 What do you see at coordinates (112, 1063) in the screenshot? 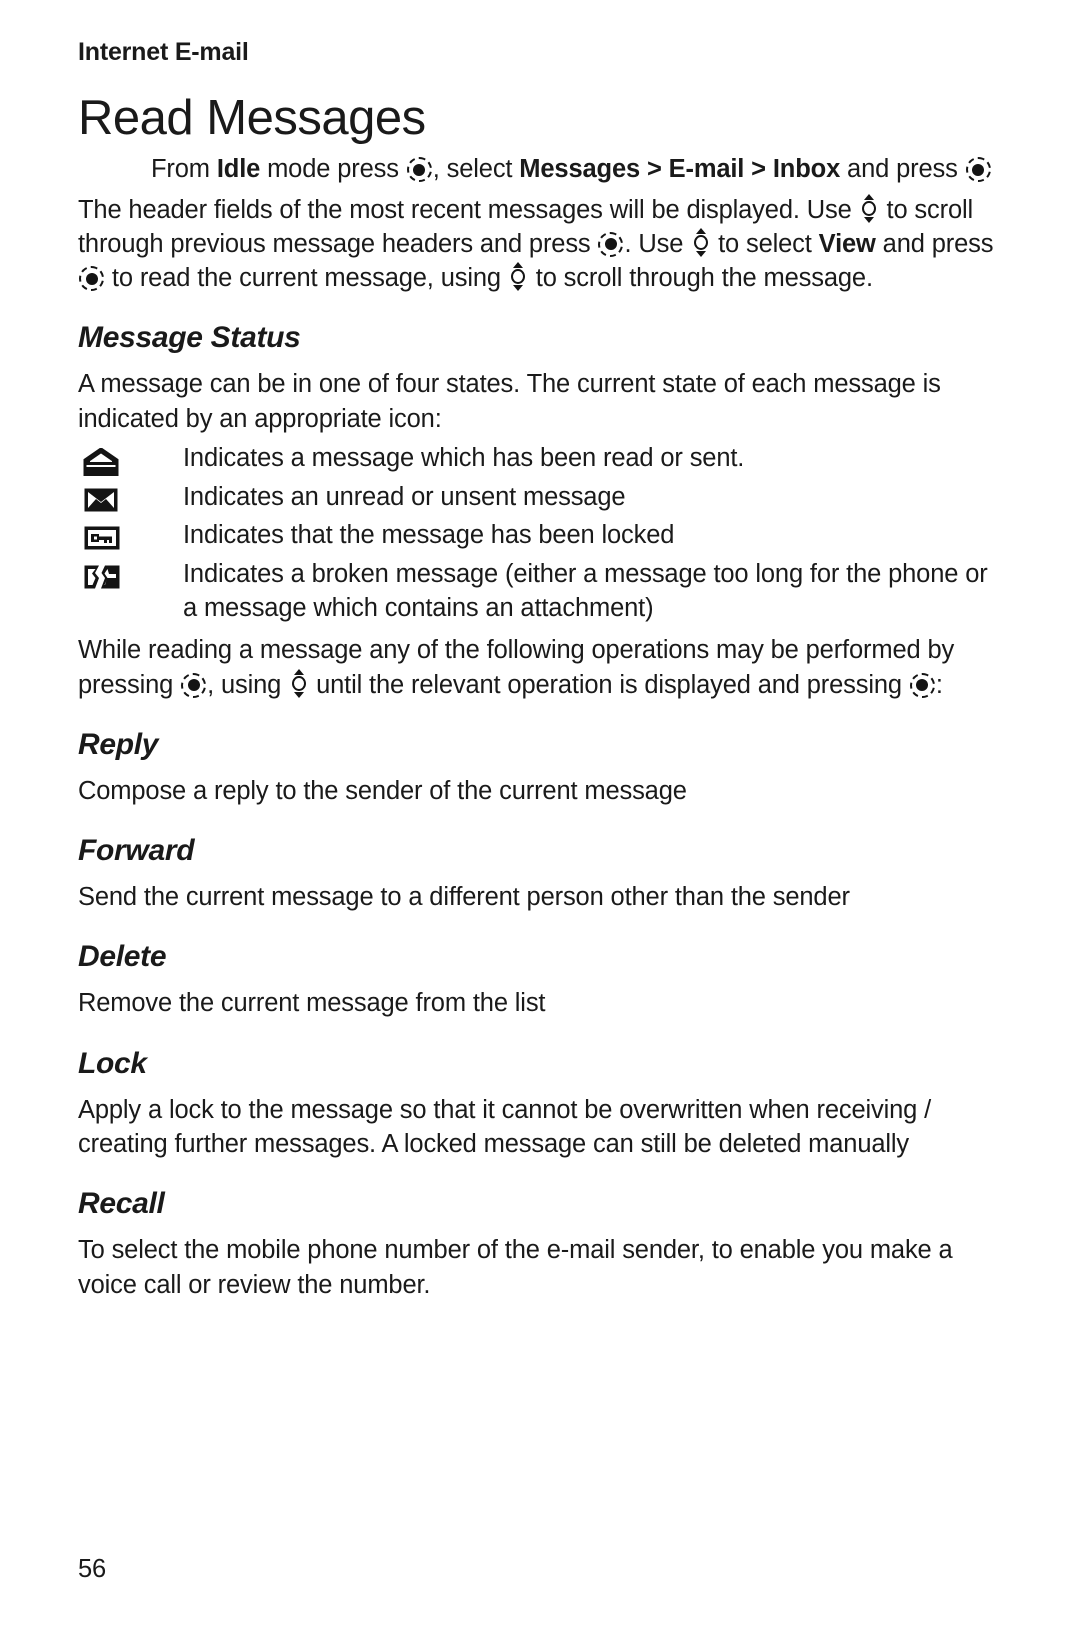
I see `section-heading-lock: Lock` at bounding box center [112, 1063].